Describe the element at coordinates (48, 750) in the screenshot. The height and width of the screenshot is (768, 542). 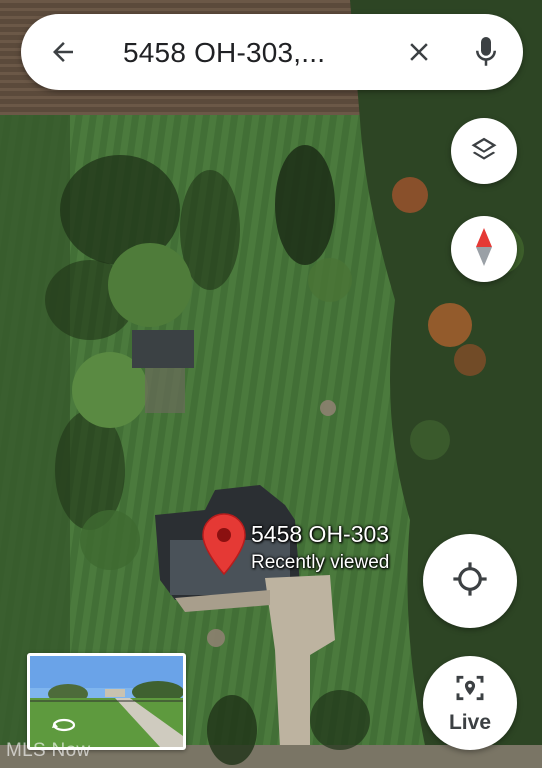
I see `watermark: MLS Now` at that location.